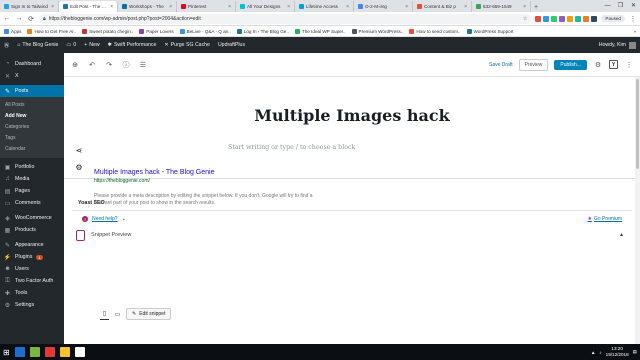 The height and width of the screenshot is (360, 640). What do you see at coordinates (32, 76) in the screenshot?
I see `menu-item-x: ✕ X` at bounding box center [32, 76].